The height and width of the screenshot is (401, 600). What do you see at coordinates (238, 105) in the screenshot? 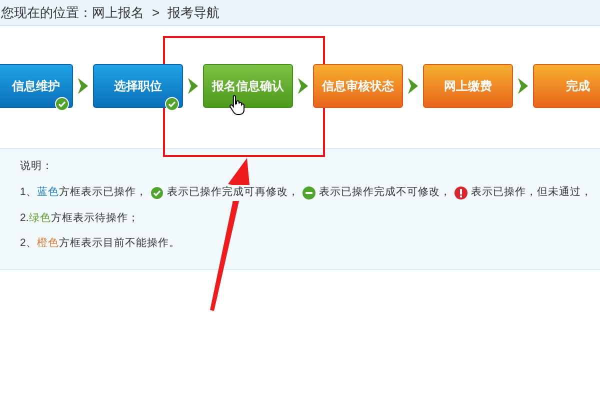
I see `hand-cursor-icon` at bounding box center [238, 105].